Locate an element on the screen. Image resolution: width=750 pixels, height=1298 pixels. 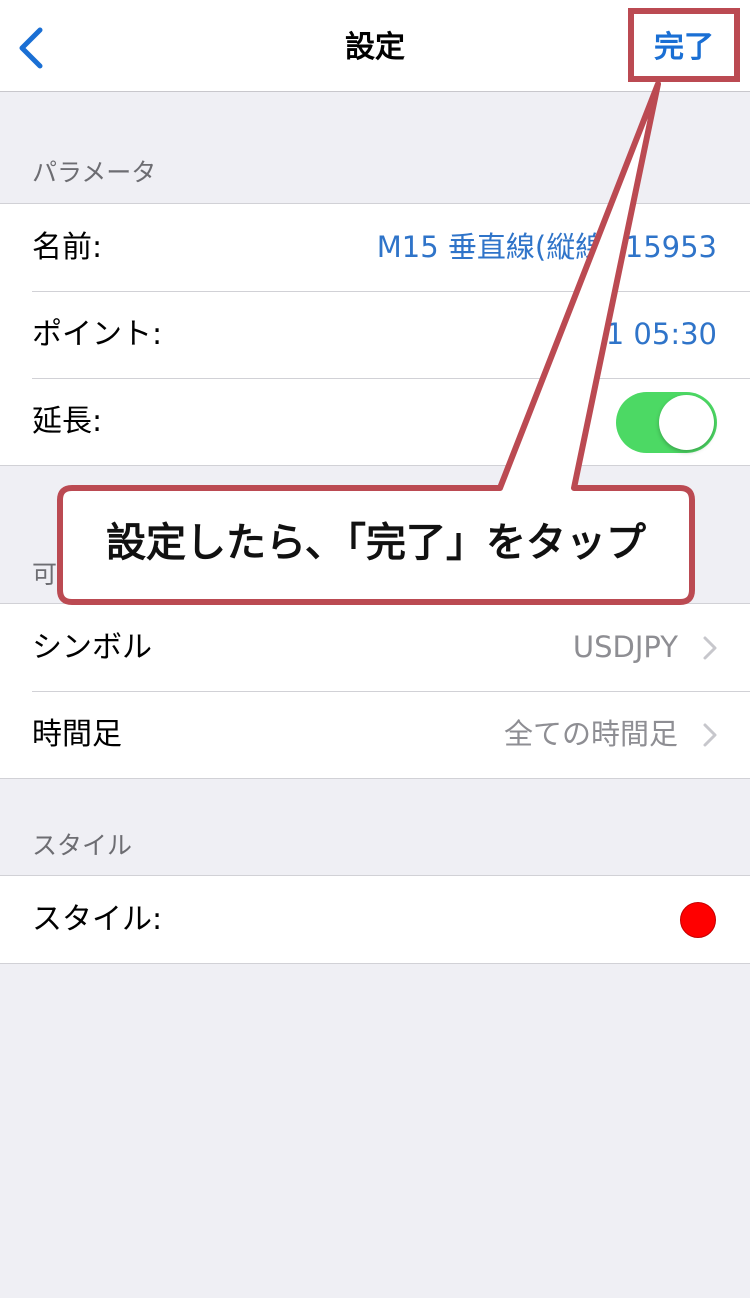
symbol-label: シンボル is located at coordinates (92, 647).